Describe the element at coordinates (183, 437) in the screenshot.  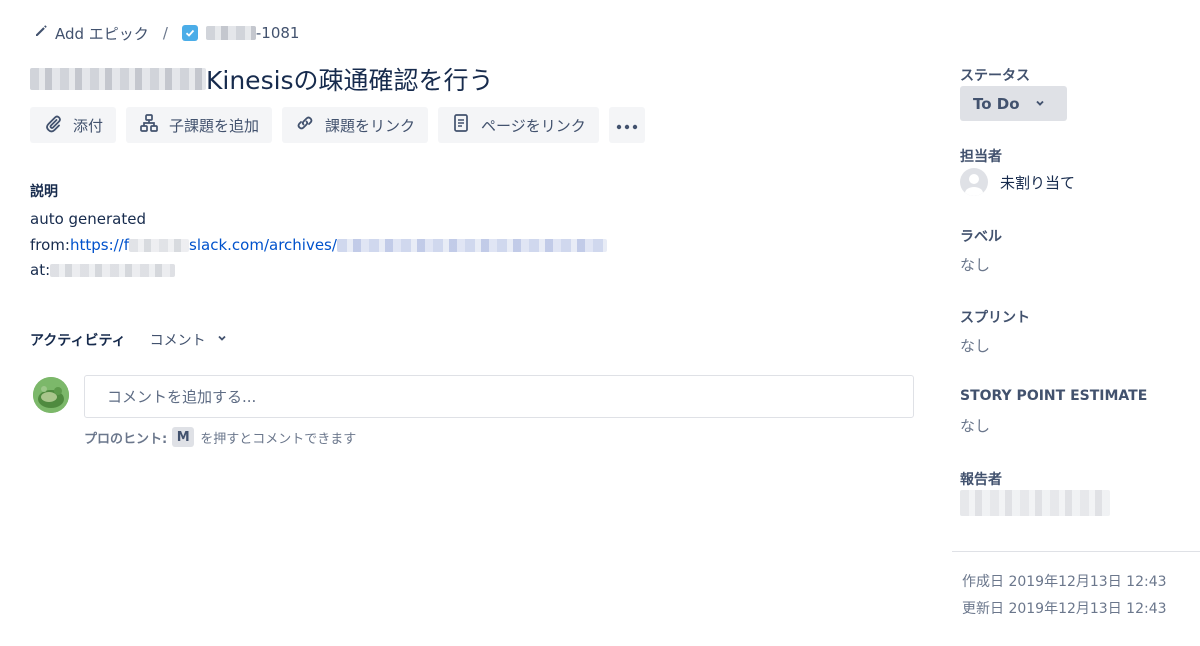
I see `keyboard-shortcut-key: M` at that location.